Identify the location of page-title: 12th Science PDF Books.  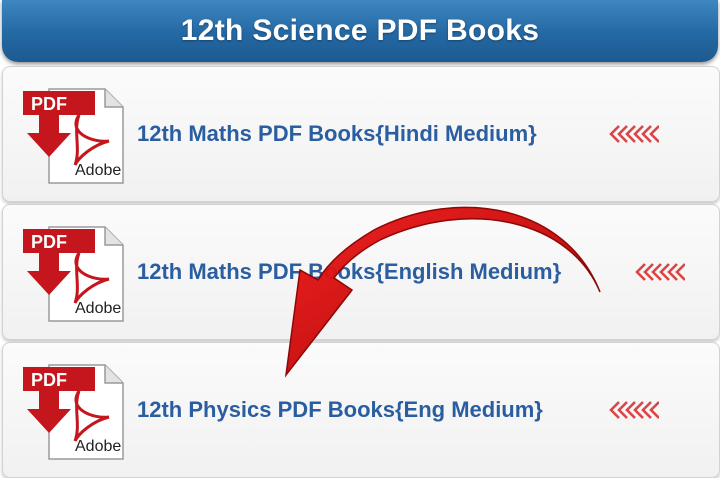
(360, 30).